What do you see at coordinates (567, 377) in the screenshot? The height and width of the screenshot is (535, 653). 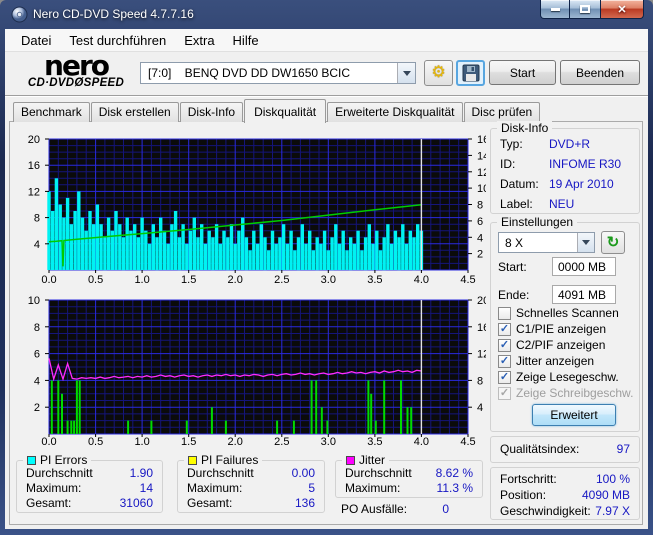 I see `checkbox-label: Zeige Lesegeschw.` at bounding box center [567, 377].